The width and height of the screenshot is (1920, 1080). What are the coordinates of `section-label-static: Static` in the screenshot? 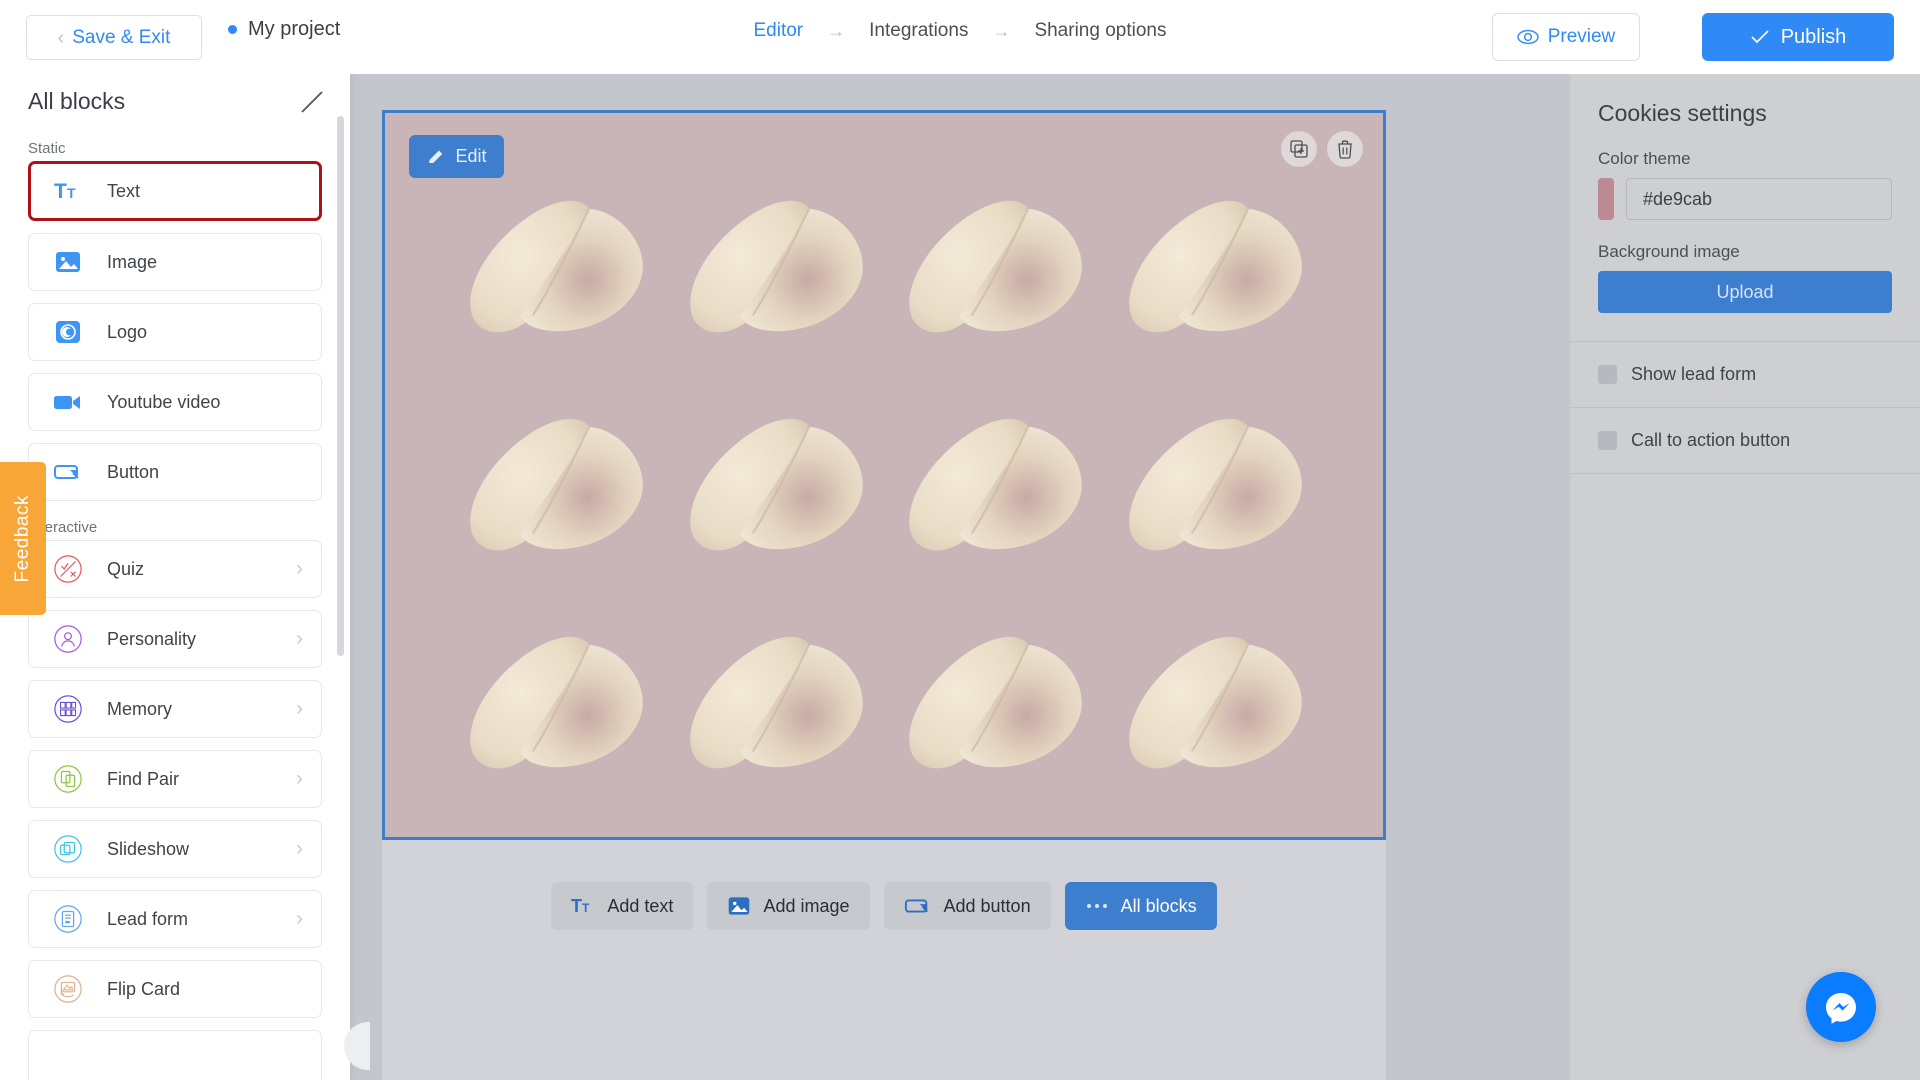 It's located at (47, 148).